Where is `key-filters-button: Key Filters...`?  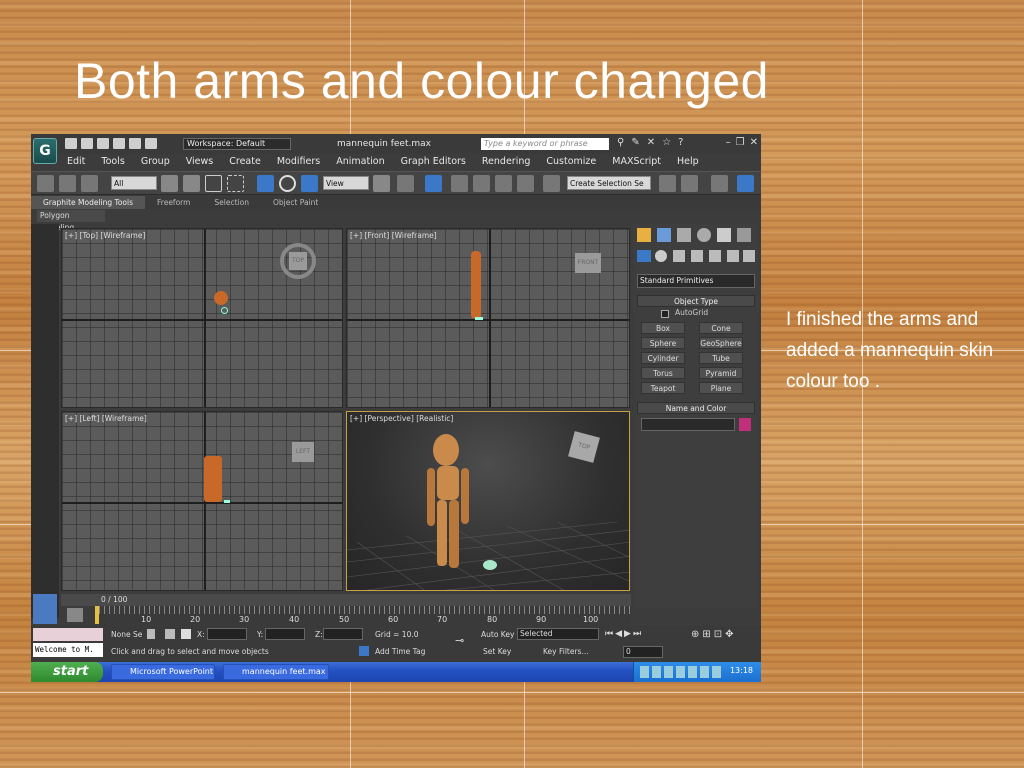
key-filters-button: Key Filters... is located at coordinates (566, 652).